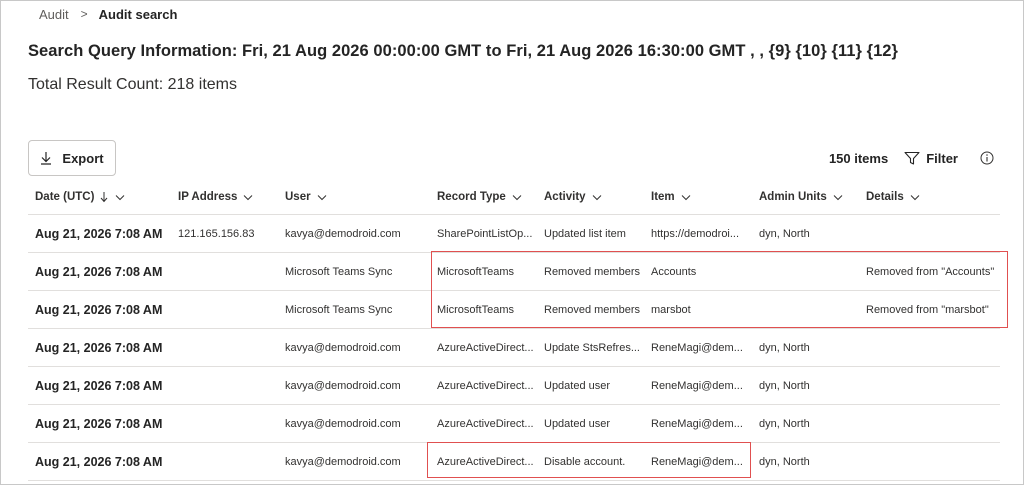 This screenshot has width=1024, height=485. What do you see at coordinates (46, 158) in the screenshot?
I see `download-icon` at bounding box center [46, 158].